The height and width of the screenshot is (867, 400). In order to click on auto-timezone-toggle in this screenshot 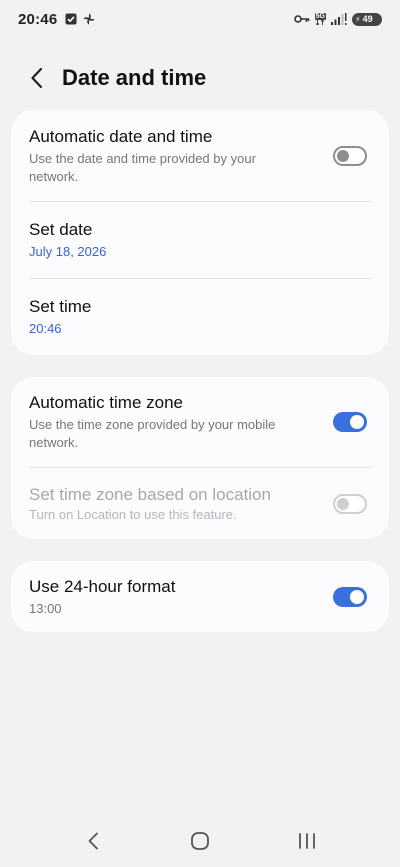, I will do `click(350, 422)`.